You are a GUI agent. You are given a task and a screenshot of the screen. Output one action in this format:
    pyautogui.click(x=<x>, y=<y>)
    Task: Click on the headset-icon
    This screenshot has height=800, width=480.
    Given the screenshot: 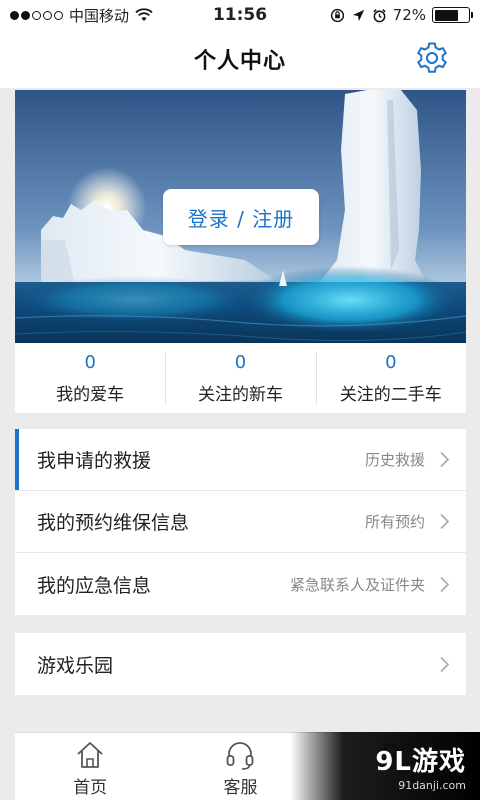 What is the action you would take?
    pyautogui.click(x=240, y=756)
    